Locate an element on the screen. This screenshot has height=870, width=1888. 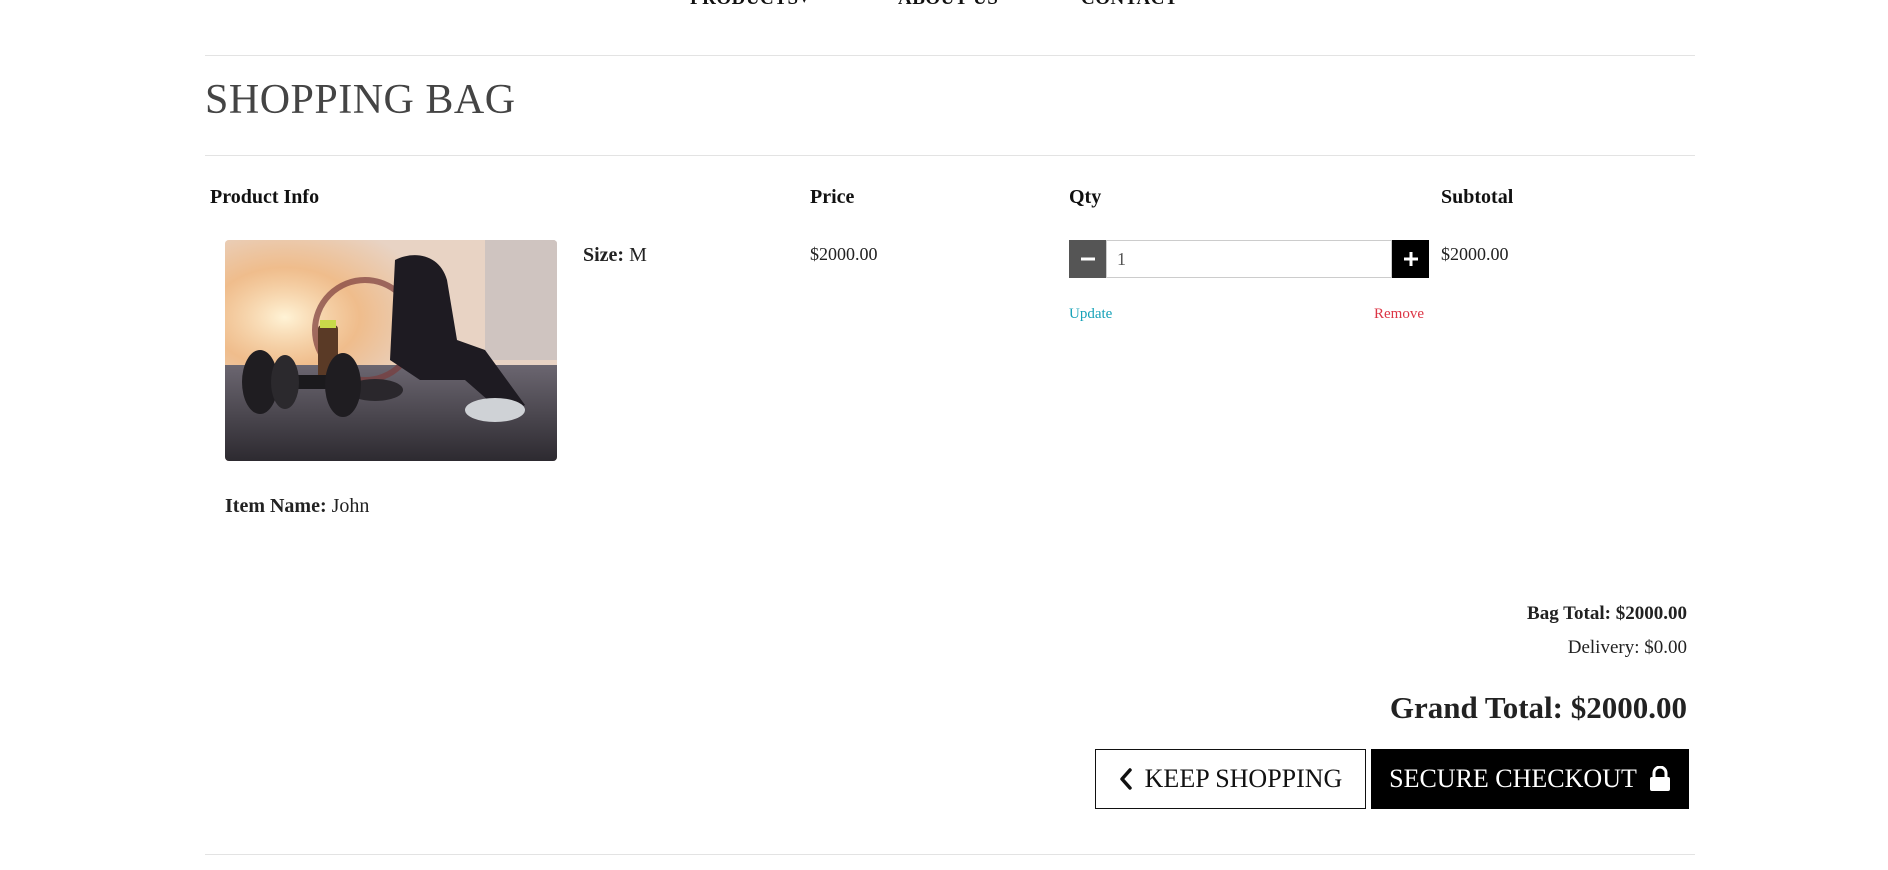
increment-button is located at coordinates (1410, 259).